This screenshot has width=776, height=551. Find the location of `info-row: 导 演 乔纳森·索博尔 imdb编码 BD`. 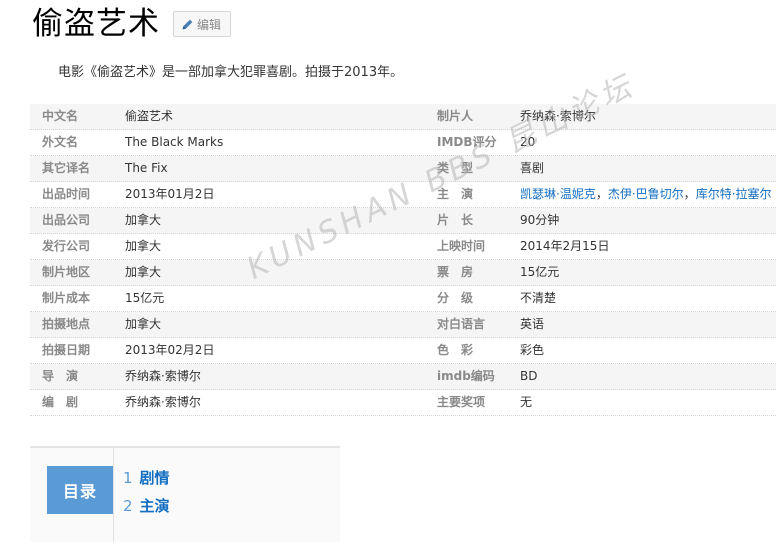

info-row: 导 演 乔纳森·索博尔 imdb编码 BD is located at coordinates (403, 377).